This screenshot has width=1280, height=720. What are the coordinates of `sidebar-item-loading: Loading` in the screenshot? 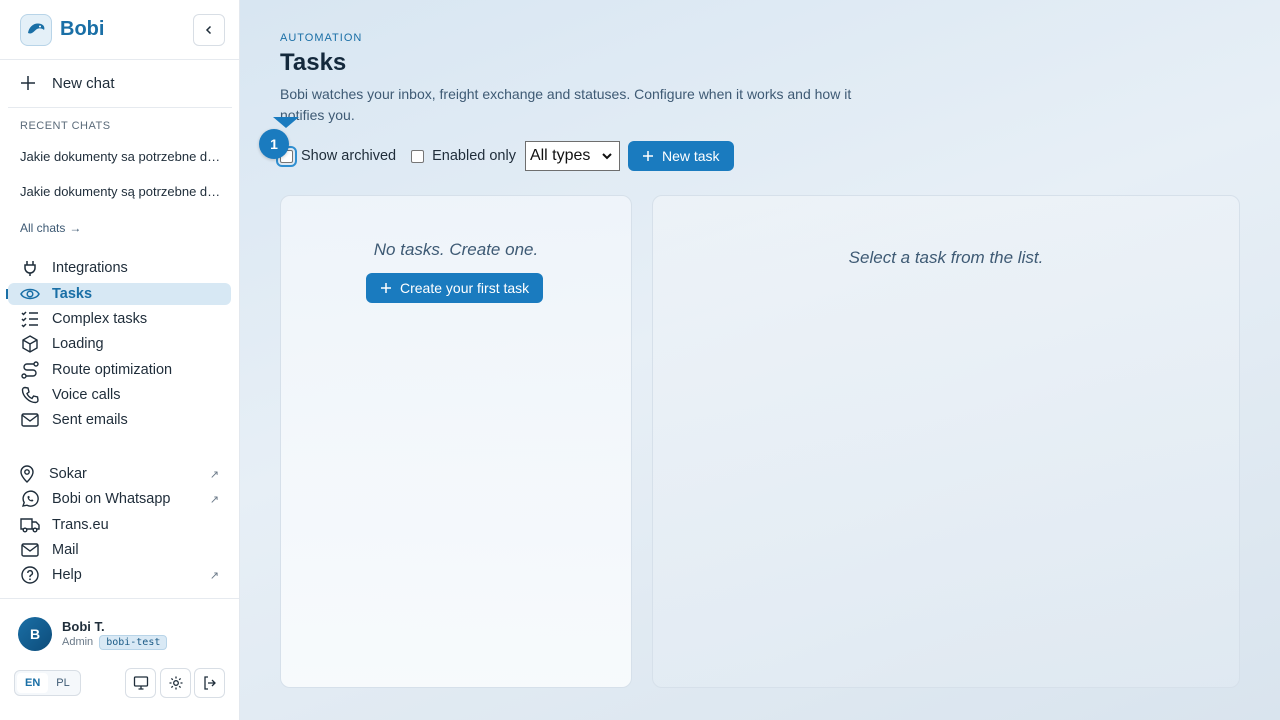 It's located at (119, 344).